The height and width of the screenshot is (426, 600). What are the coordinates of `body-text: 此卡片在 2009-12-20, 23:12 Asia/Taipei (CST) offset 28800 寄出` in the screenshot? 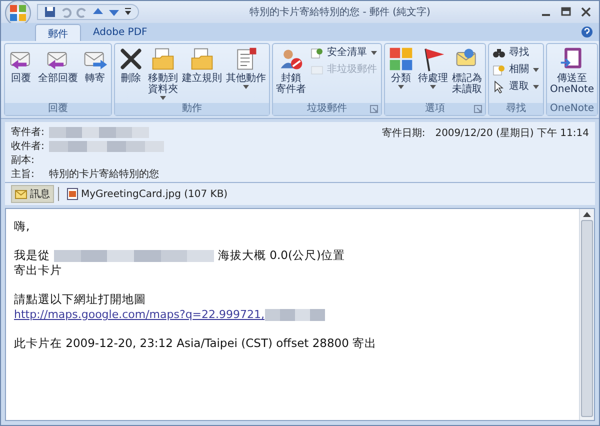 It's located at (196, 343).